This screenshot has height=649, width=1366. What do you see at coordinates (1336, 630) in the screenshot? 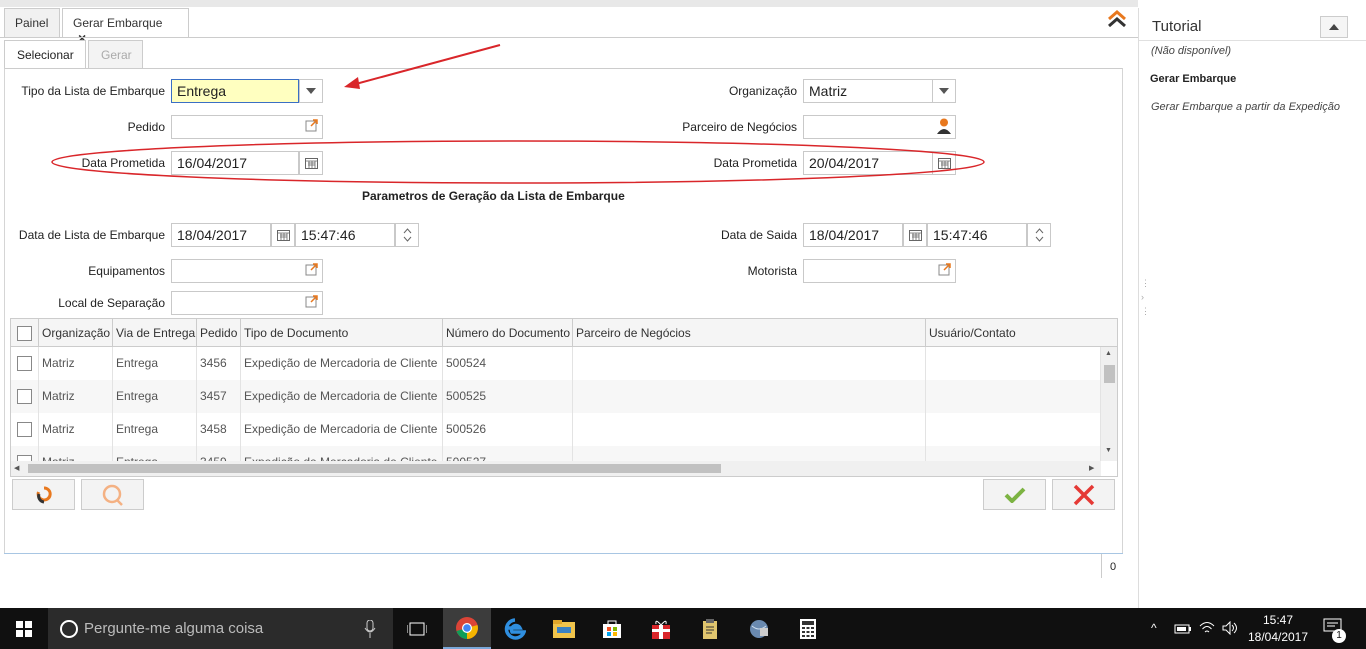
I see `notifications-button: 1` at bounding box center [1336, 630].